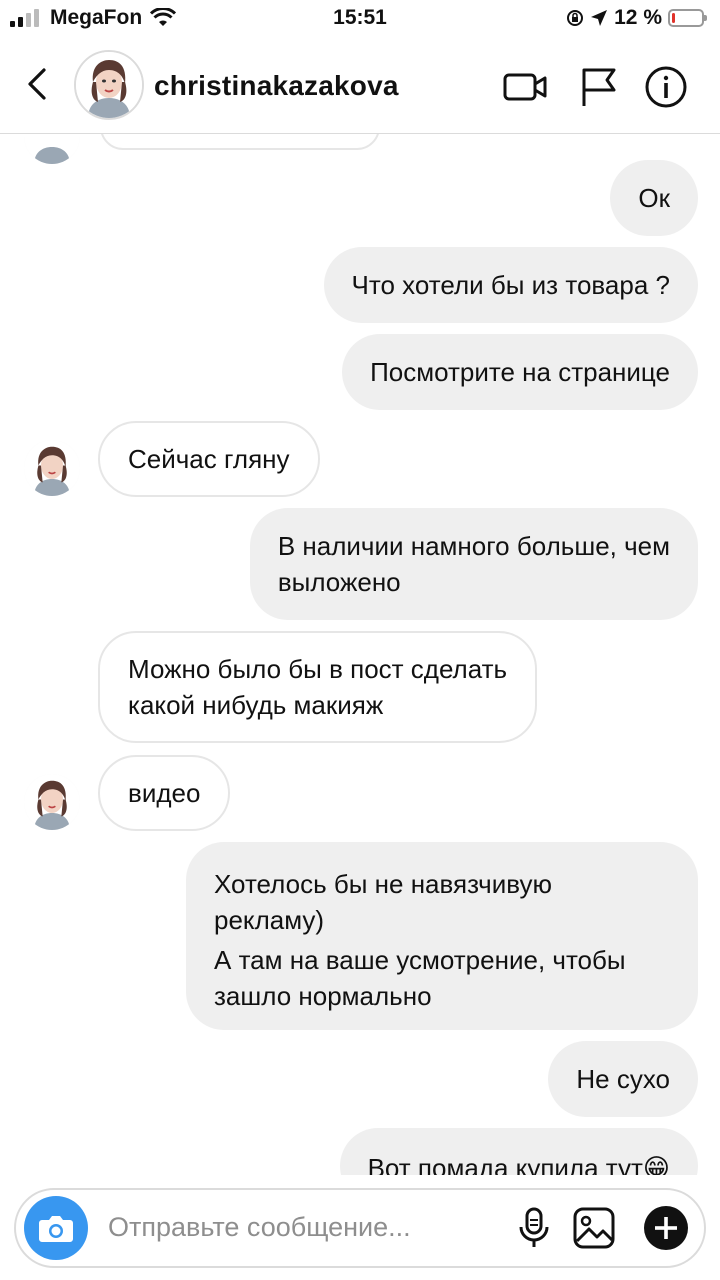  I want to click on clock: 15:51, so click(360, 17).